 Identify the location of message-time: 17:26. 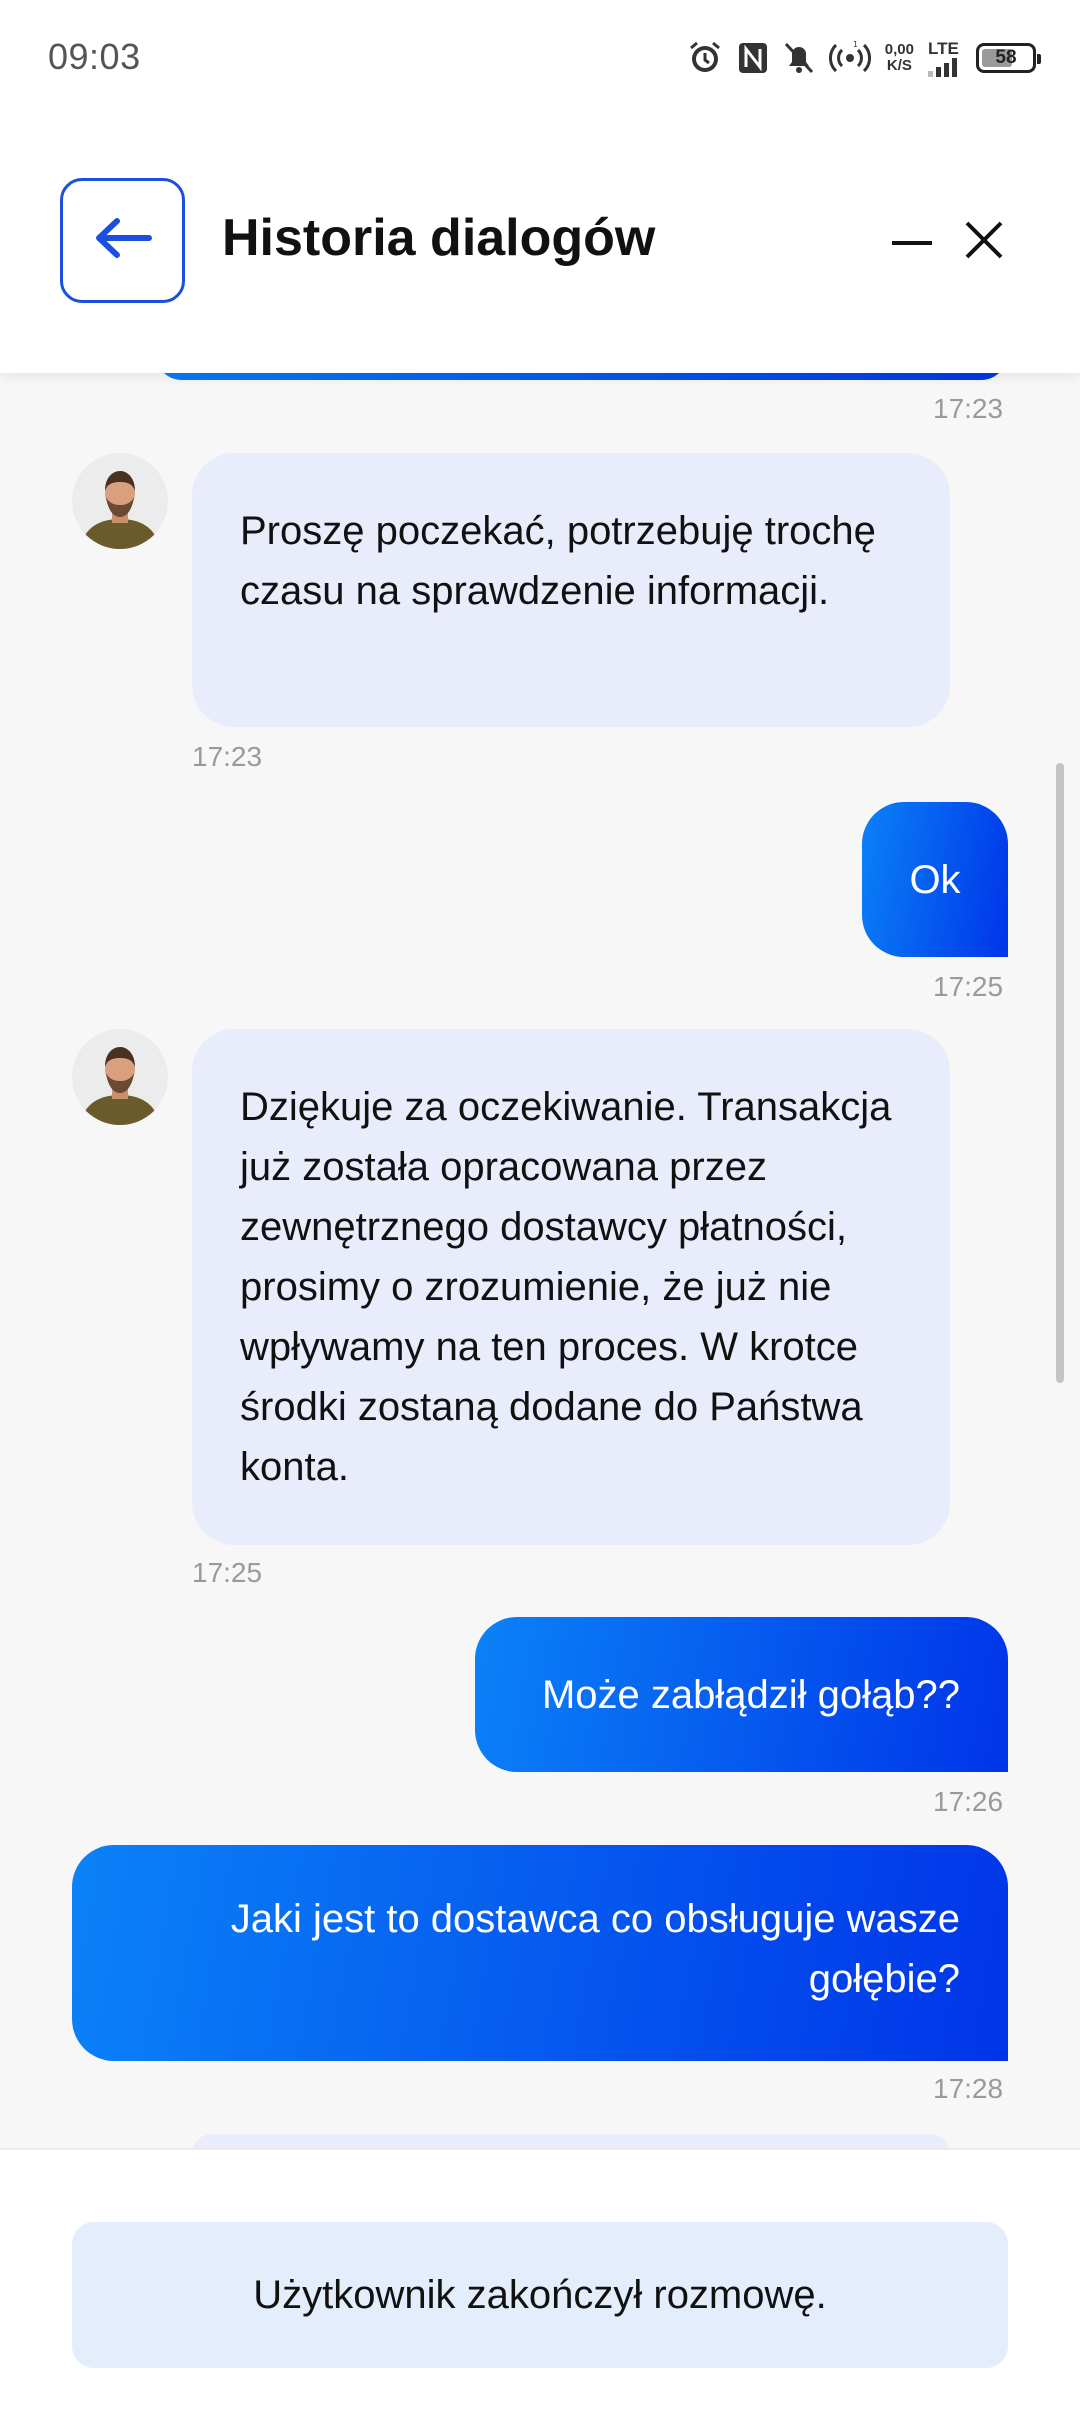
(968, 1801).